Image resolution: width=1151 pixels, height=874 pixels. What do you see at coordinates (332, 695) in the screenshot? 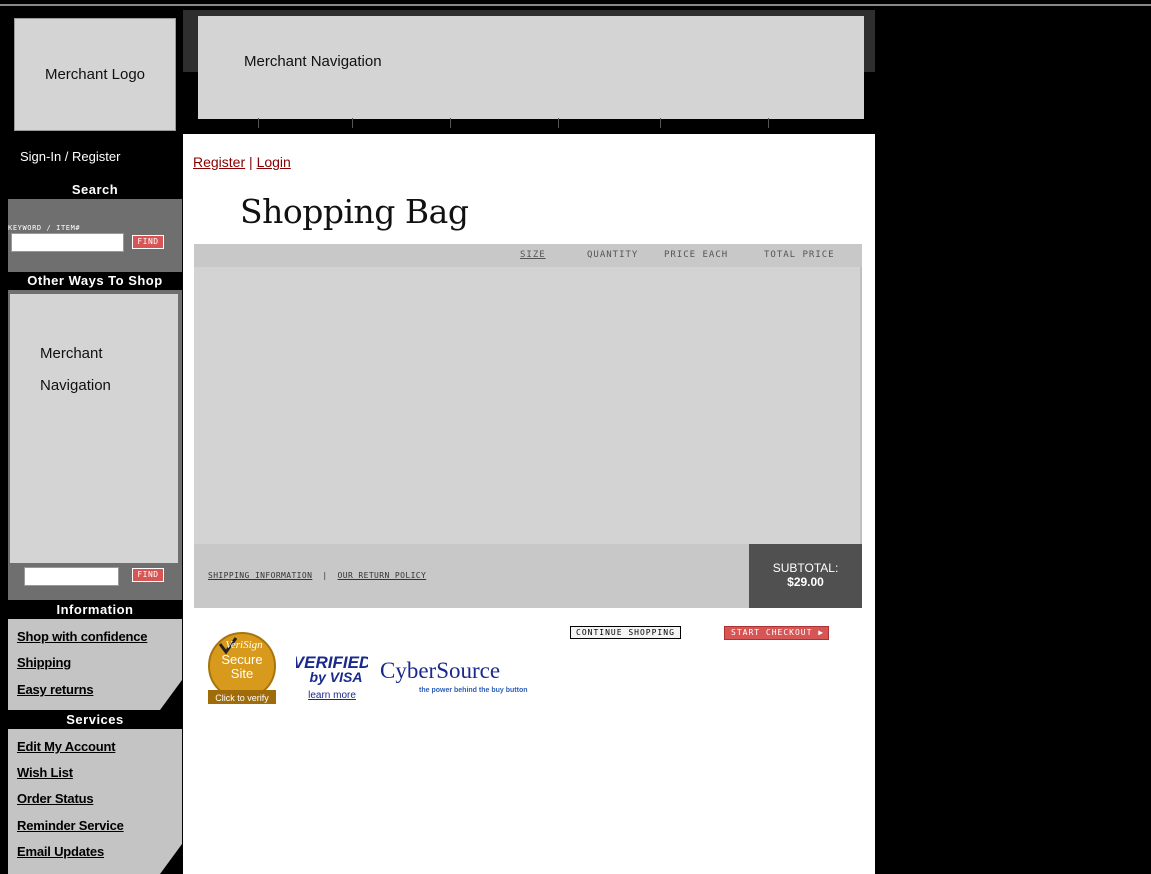
I see `visa-learn-more-link: learn more` at bounding box center [332, 695].